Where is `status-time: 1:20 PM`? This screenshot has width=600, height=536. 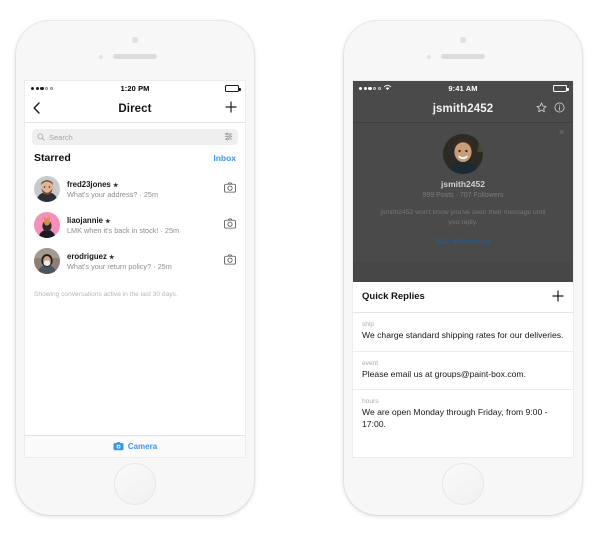
status-time: 1:20 PM is located at coordinates (135, 88).